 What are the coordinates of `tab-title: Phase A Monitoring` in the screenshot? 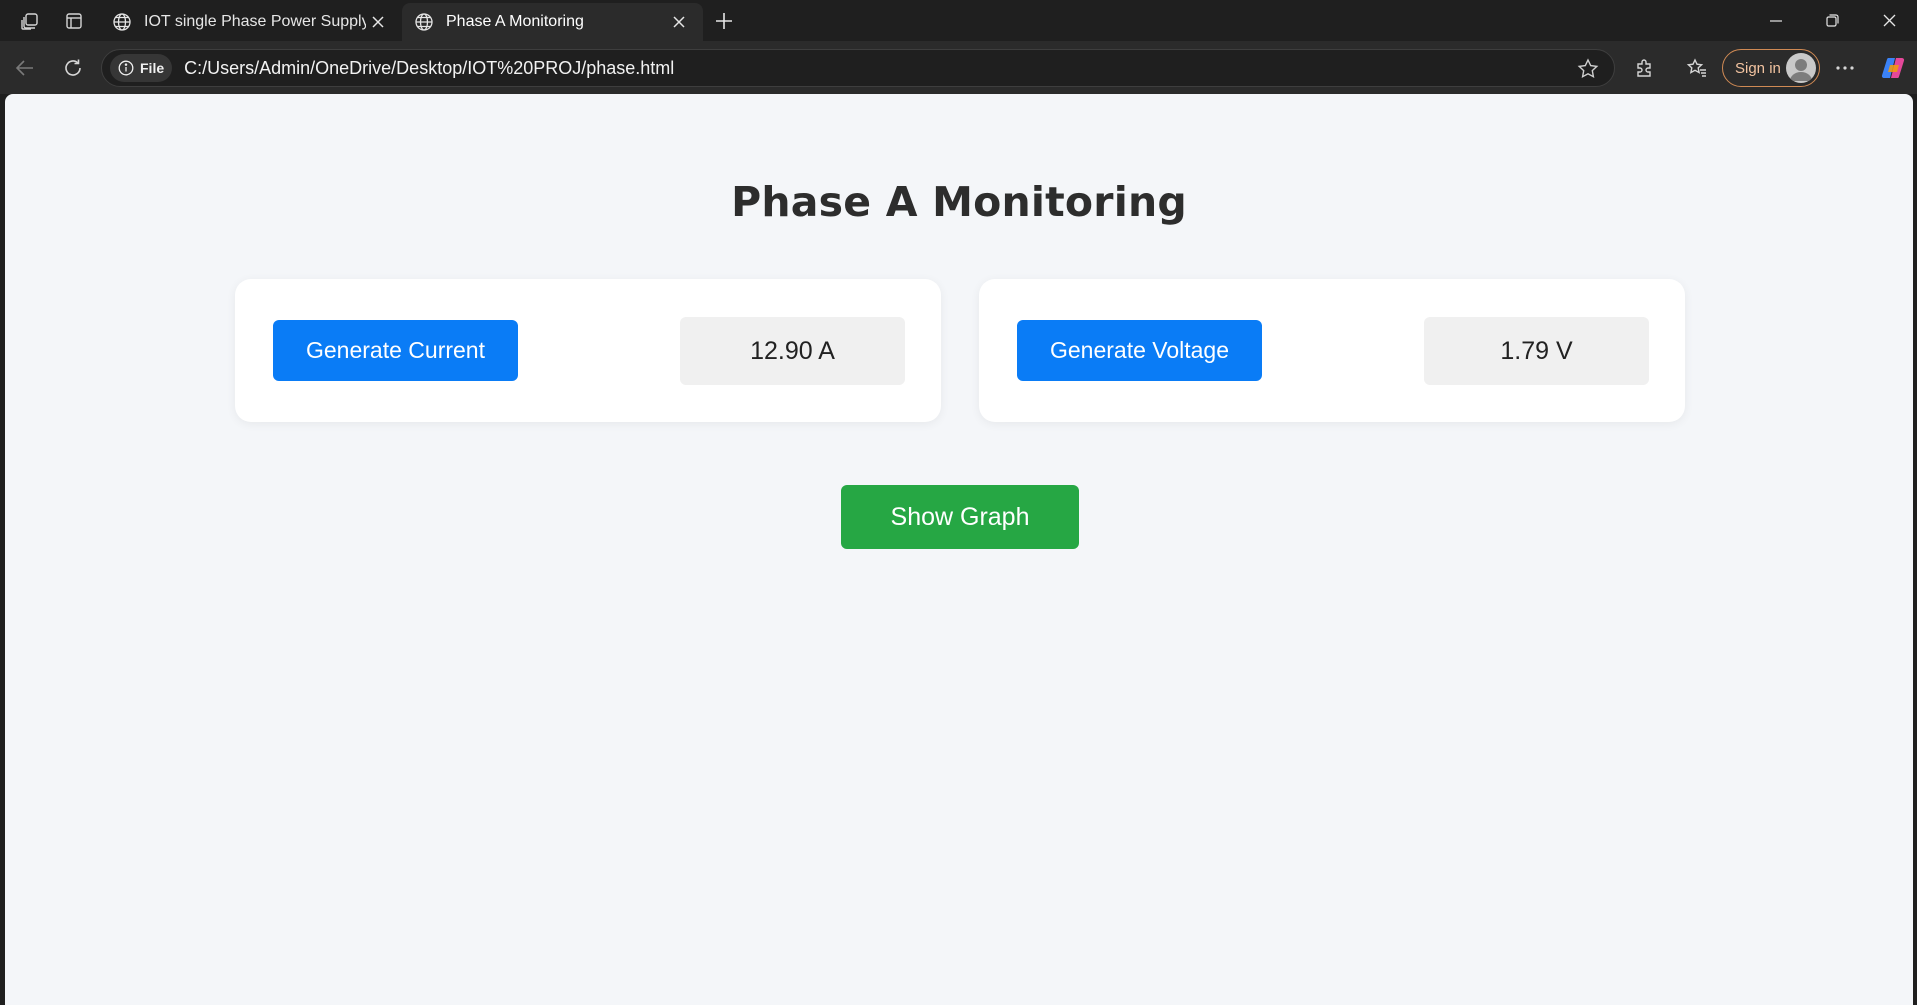 It's located at (515, 21).